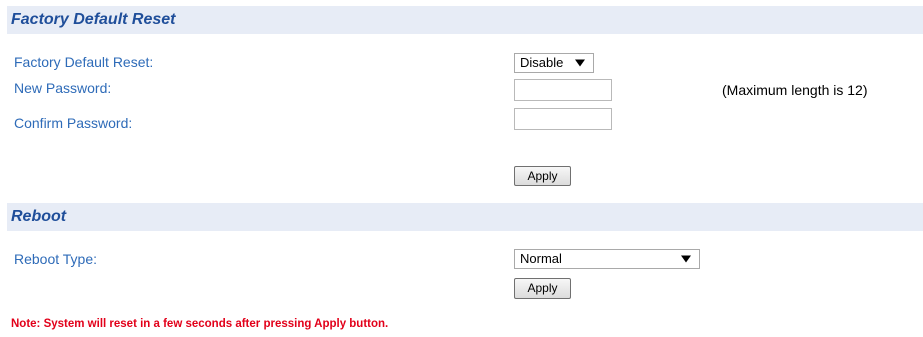  What do you see at coordinates (541, 258) in the screenshot?
I see `reboot-type-select-value: Normal` at bounding box center [541, 258].